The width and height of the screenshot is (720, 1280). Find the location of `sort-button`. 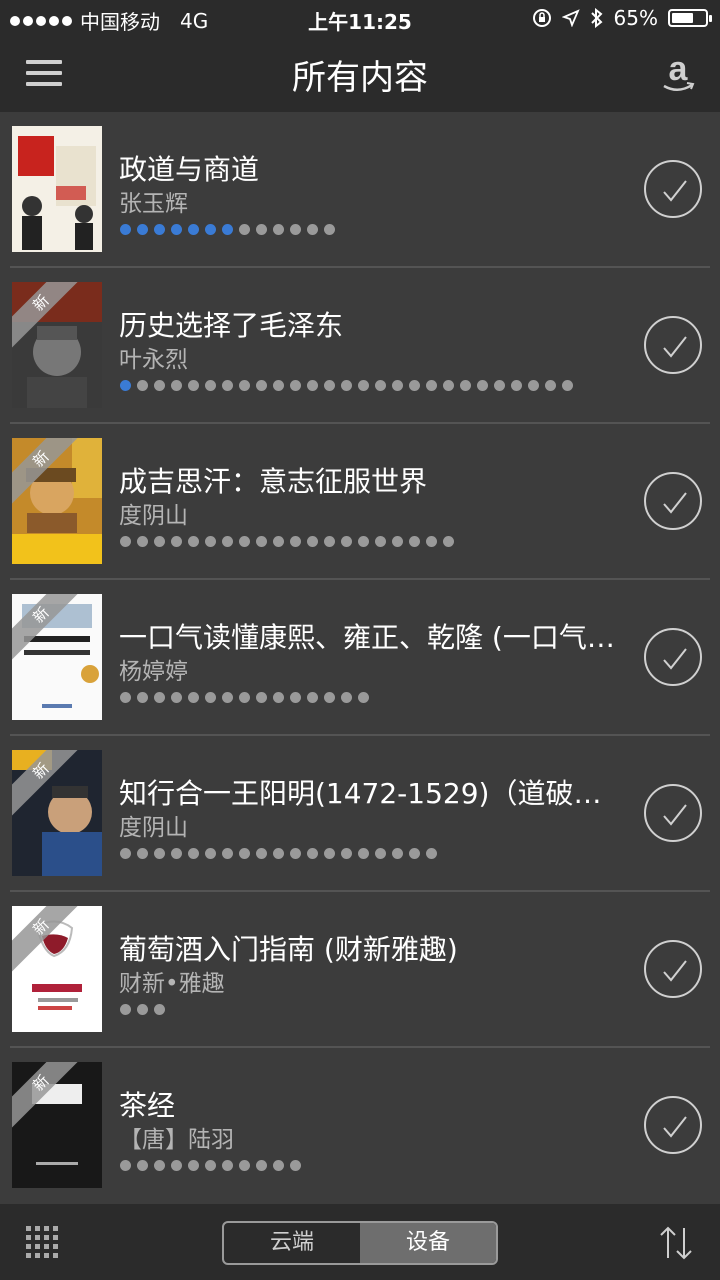

sort-button is located at coordinates (676, 1243).